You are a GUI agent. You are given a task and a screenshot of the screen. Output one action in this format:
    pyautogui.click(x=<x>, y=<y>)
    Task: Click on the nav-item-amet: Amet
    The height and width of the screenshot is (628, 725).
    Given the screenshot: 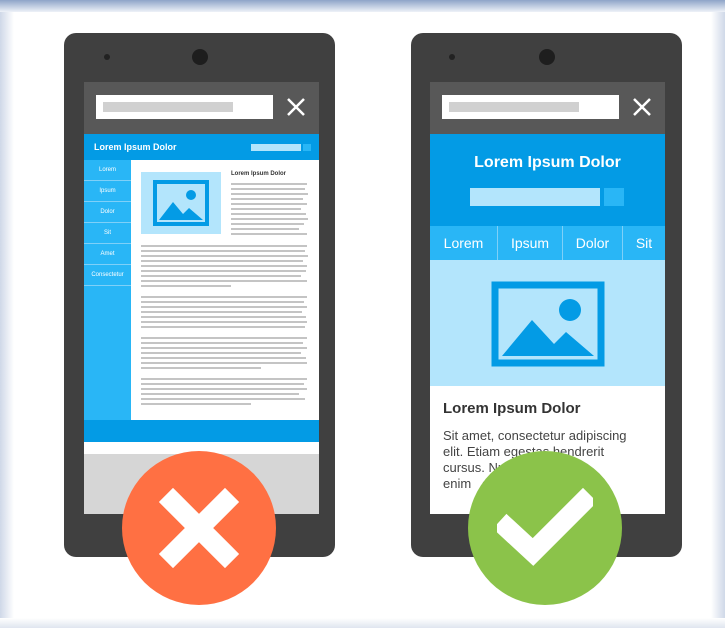 What is the action you would take?
    pyautogui.click(x=107, y=254)
    